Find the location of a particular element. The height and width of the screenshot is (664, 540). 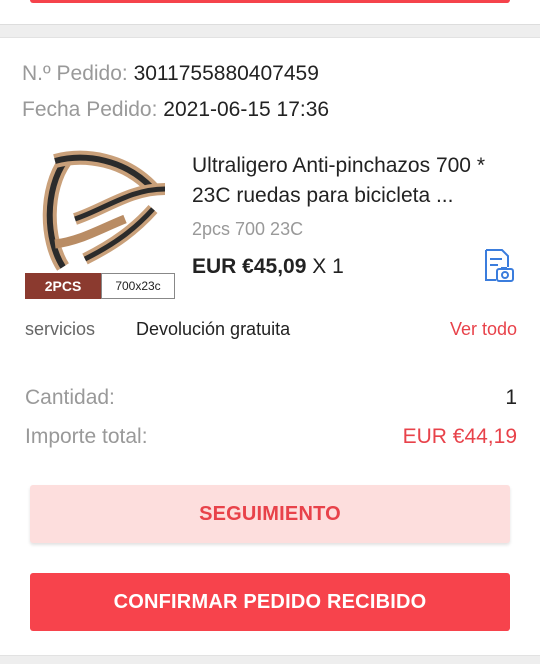

product-variant: 2pcs 700 23C is located at coordinates (248, 229).